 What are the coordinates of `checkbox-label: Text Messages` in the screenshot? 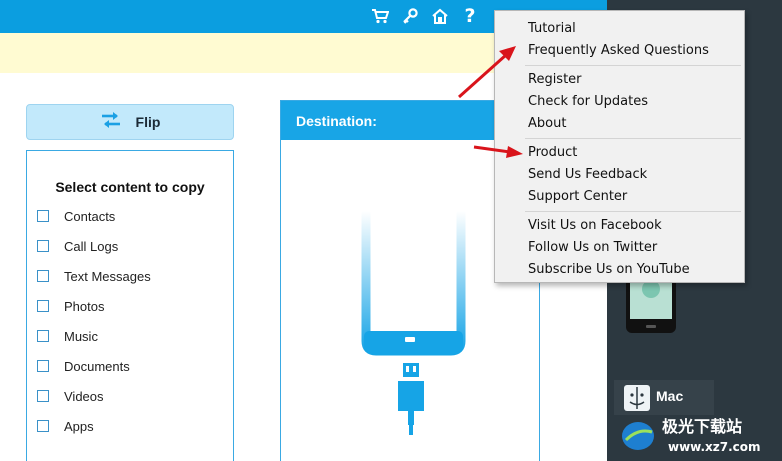 It's located at (107, 276).